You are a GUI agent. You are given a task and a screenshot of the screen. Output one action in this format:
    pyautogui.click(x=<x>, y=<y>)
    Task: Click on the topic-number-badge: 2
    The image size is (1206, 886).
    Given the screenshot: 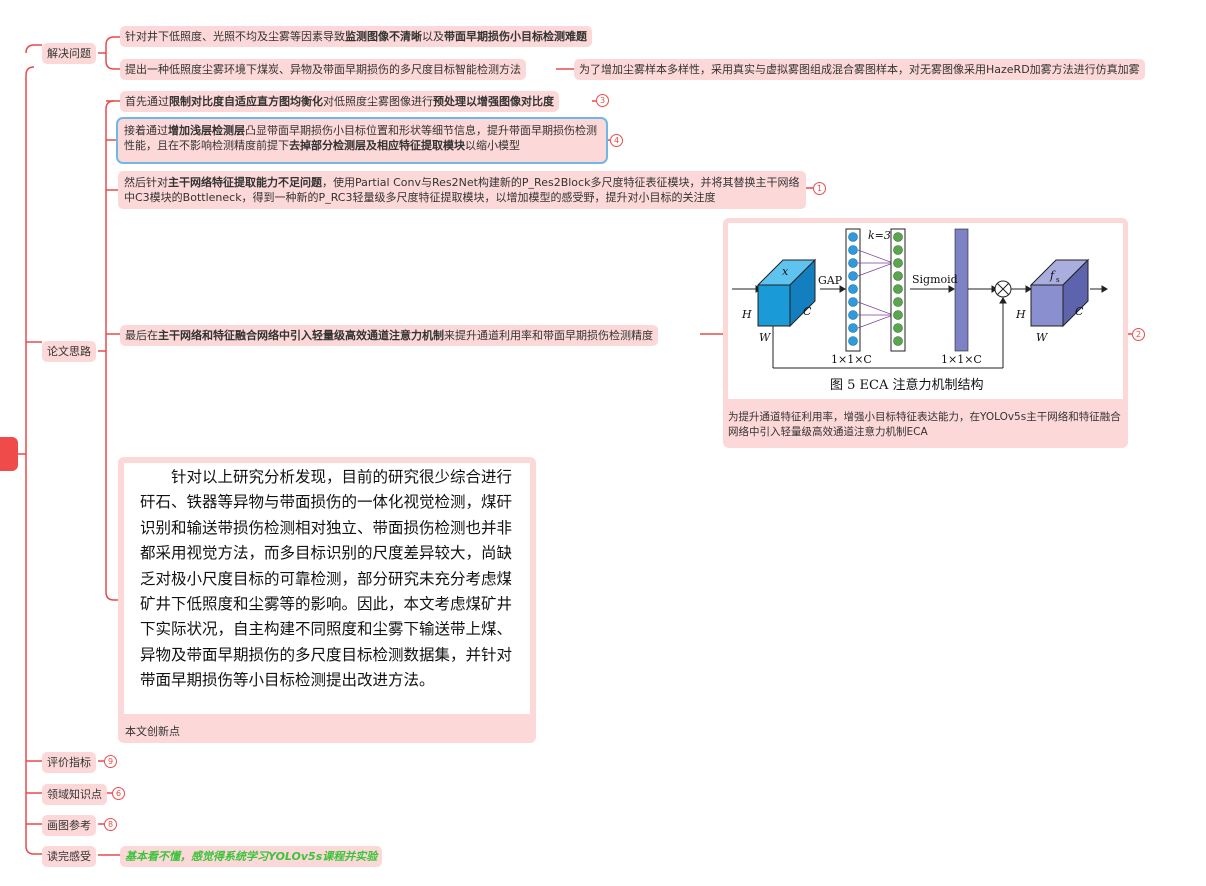 What is the action you would take?
    pyautogui.click(x=1138, y=334)
    